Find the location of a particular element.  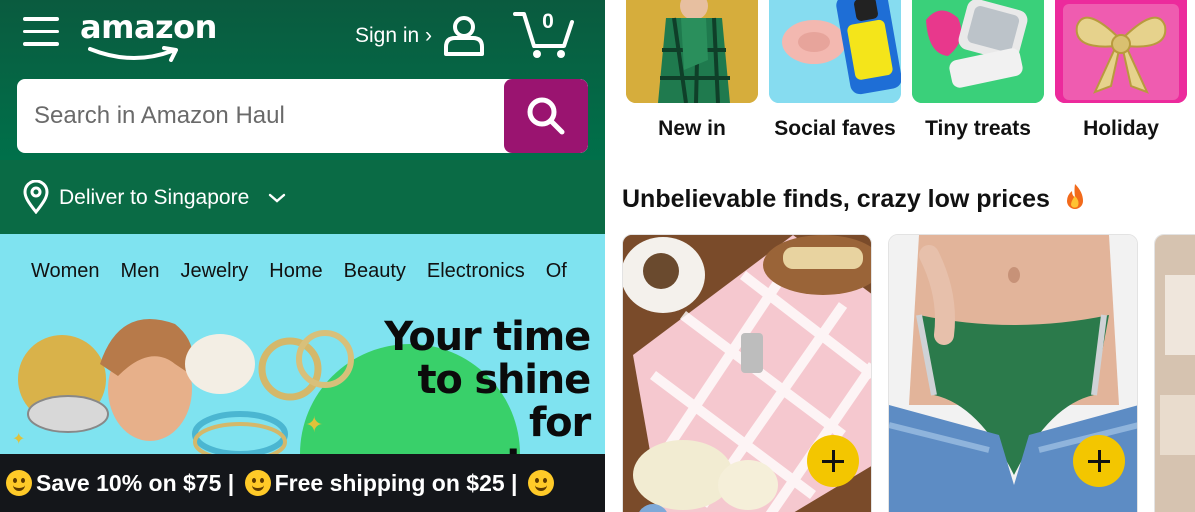

search-icon is located at coordinates (546, 116).